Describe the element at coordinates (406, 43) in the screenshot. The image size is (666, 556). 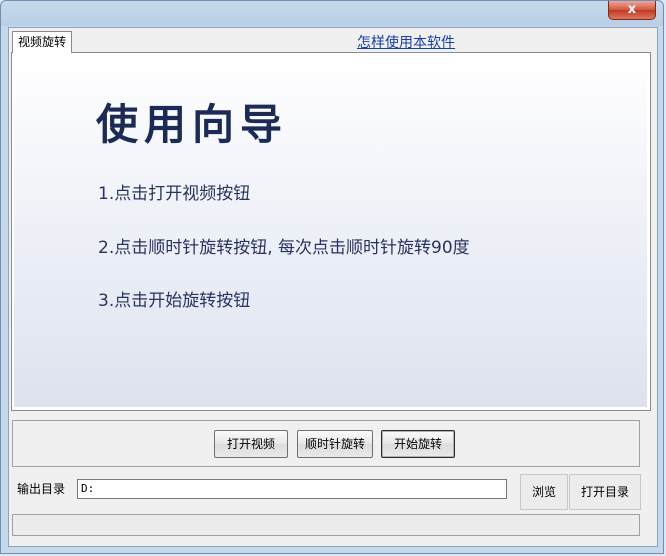
I see `how-to-use-link: 怎样使用本软件` at that location.